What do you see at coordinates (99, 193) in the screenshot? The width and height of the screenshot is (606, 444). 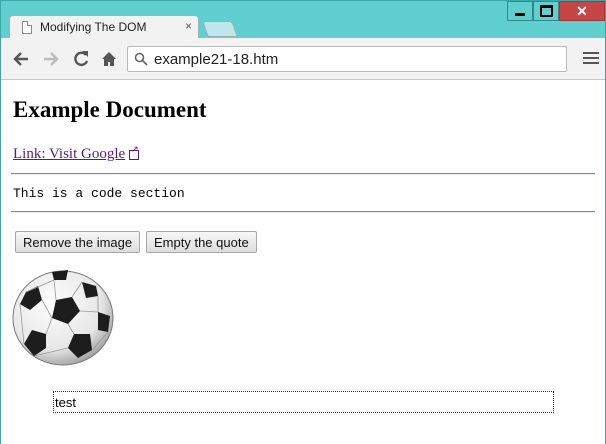 I see `code-section: This is a code section` at bounding box center [99, 193].